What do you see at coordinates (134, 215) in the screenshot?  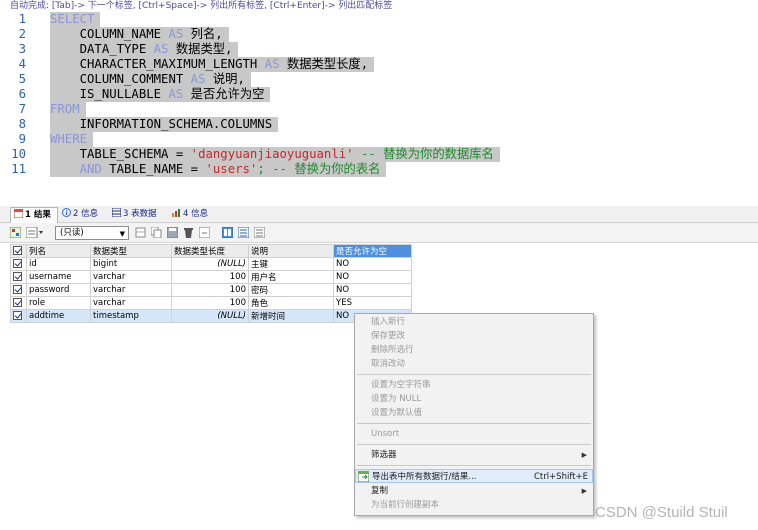 I see `tab-table-data: 3 表数据` at bounding box center [134, 215].